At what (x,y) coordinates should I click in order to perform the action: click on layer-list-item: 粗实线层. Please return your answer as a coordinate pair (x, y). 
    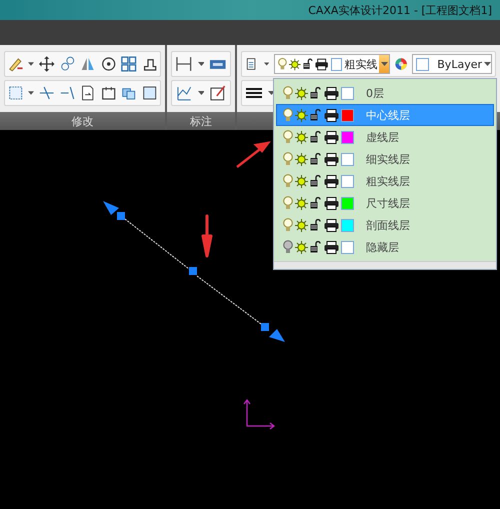
    Looking at the image, I should click on (385, 181).